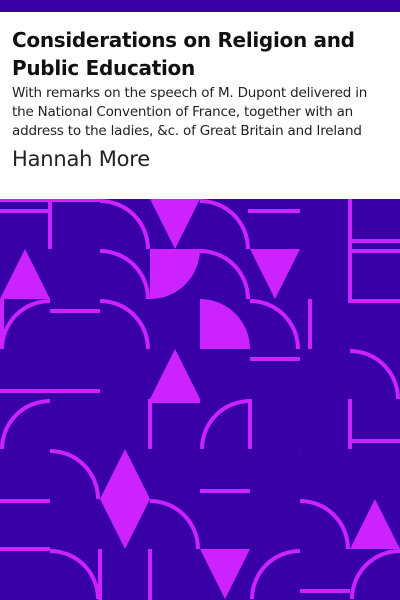 This screenshot has height=600, width=400. Describe the element at coordinates (200, 6) in the screenshot. I see `top-color-bar` at that location.